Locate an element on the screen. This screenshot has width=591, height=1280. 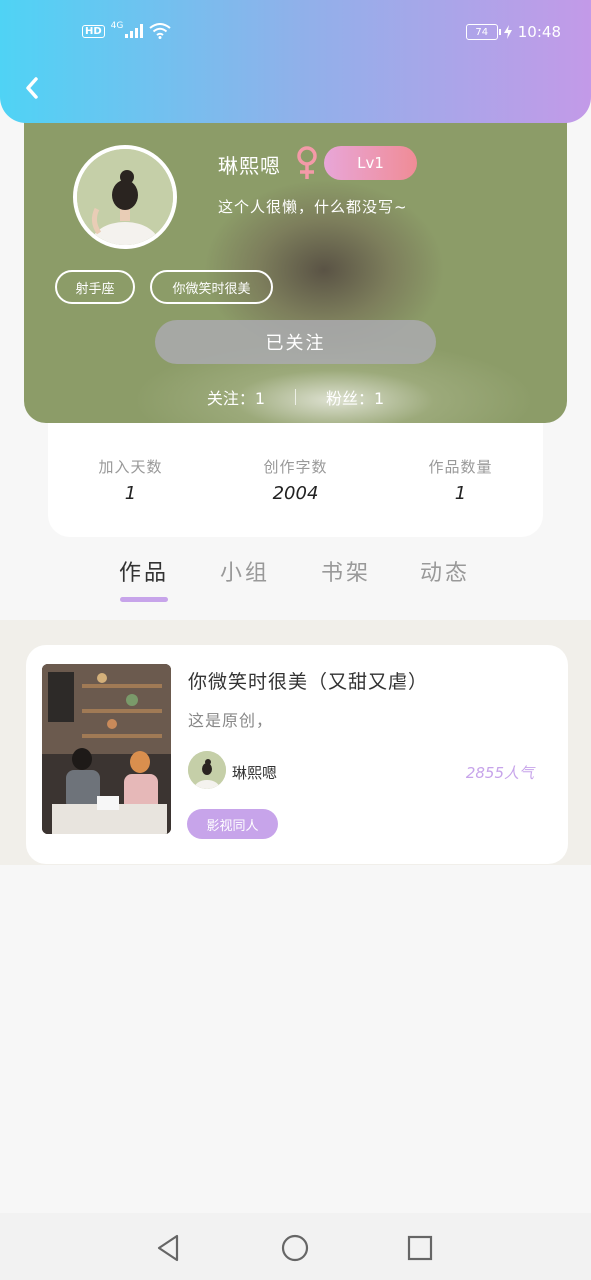
tab-bar: 作品 小组 书架 动态 is located at coordinates (295, 585).